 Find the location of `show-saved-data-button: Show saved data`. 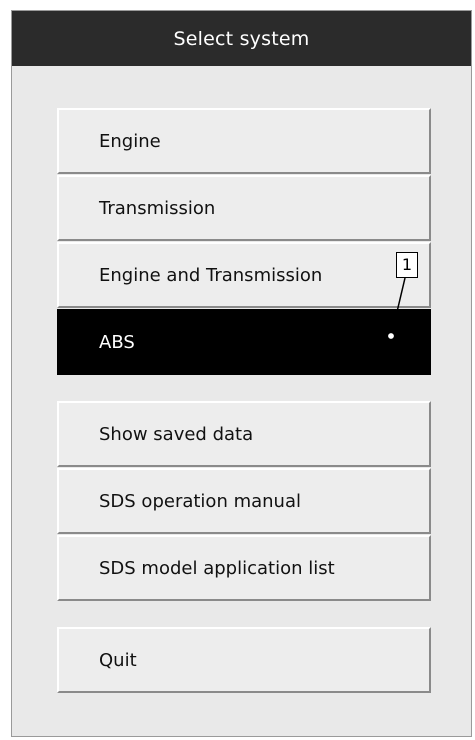

show-saved-data-button: Show saved data is located at coordinates (244, 434).